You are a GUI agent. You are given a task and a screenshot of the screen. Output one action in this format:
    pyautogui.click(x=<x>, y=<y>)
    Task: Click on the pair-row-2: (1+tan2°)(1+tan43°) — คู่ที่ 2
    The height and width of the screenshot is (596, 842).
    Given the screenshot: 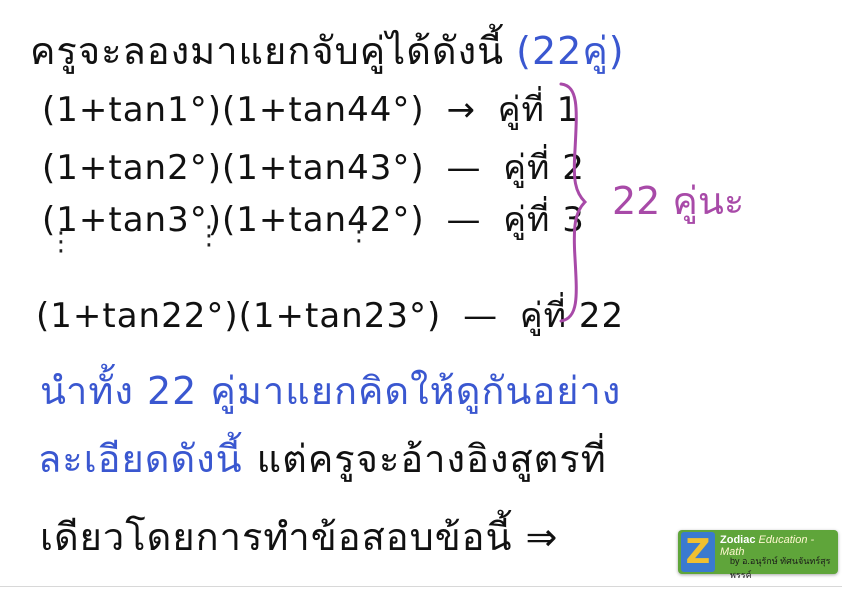 What is the action you would take?
    pyautogui.click(x=313, y=167)
    